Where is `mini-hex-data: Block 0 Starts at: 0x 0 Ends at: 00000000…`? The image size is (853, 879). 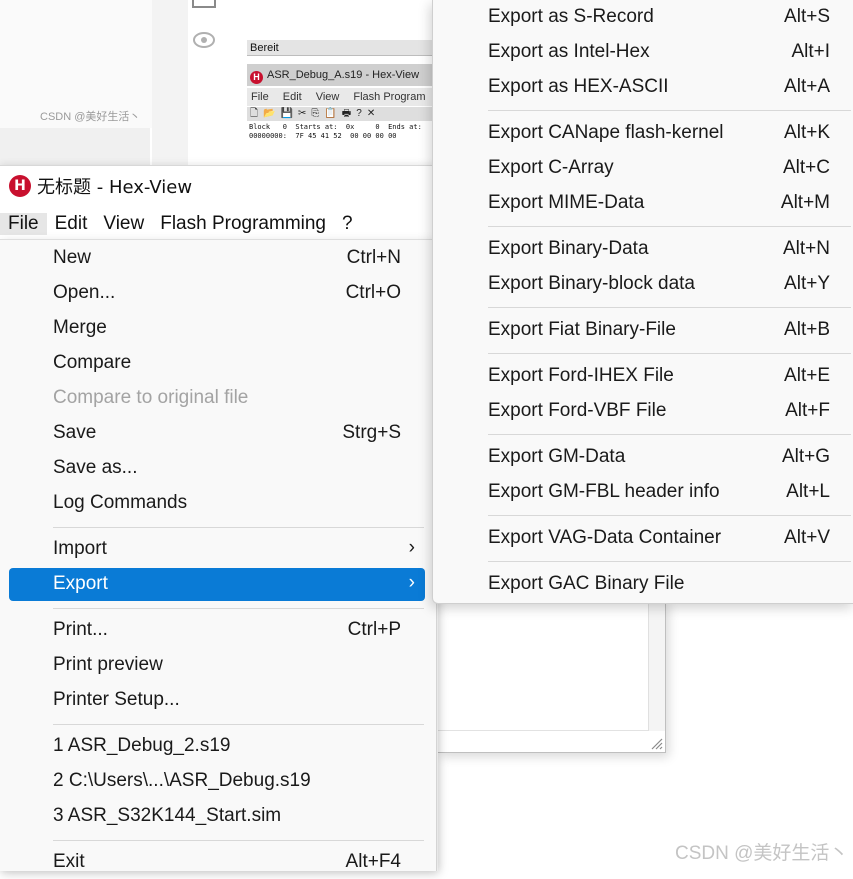 mini-hex-data: Block 0 Starts at: 0x 0 Ends at: 00000000… is located at coordinates (342, 132).